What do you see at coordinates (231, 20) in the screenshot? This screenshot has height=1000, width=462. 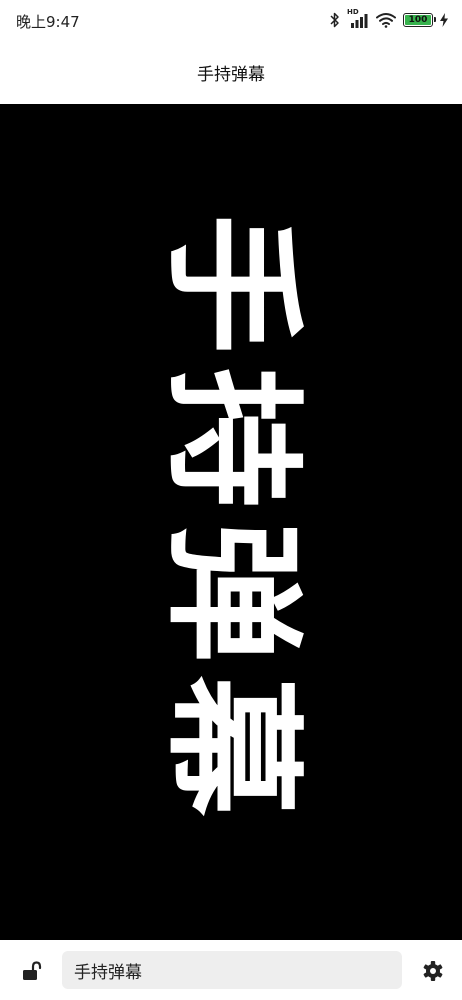 I see `status-bar: 晚上9:47 HD 100` at bounding box center [231, 20].